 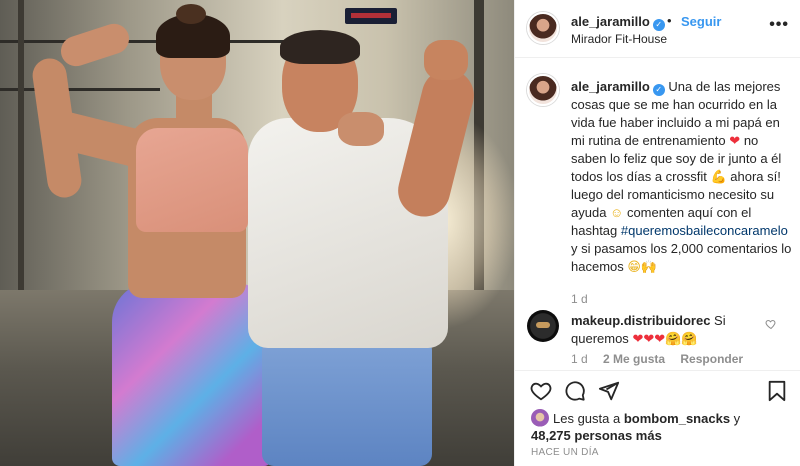 What do you see at coordinates (671, 330) in the screenshot?
I see `comment-text: makeup.distribuidorec Si queremos ❤❤❤🤗🤗` at bounding box center [671, 330].